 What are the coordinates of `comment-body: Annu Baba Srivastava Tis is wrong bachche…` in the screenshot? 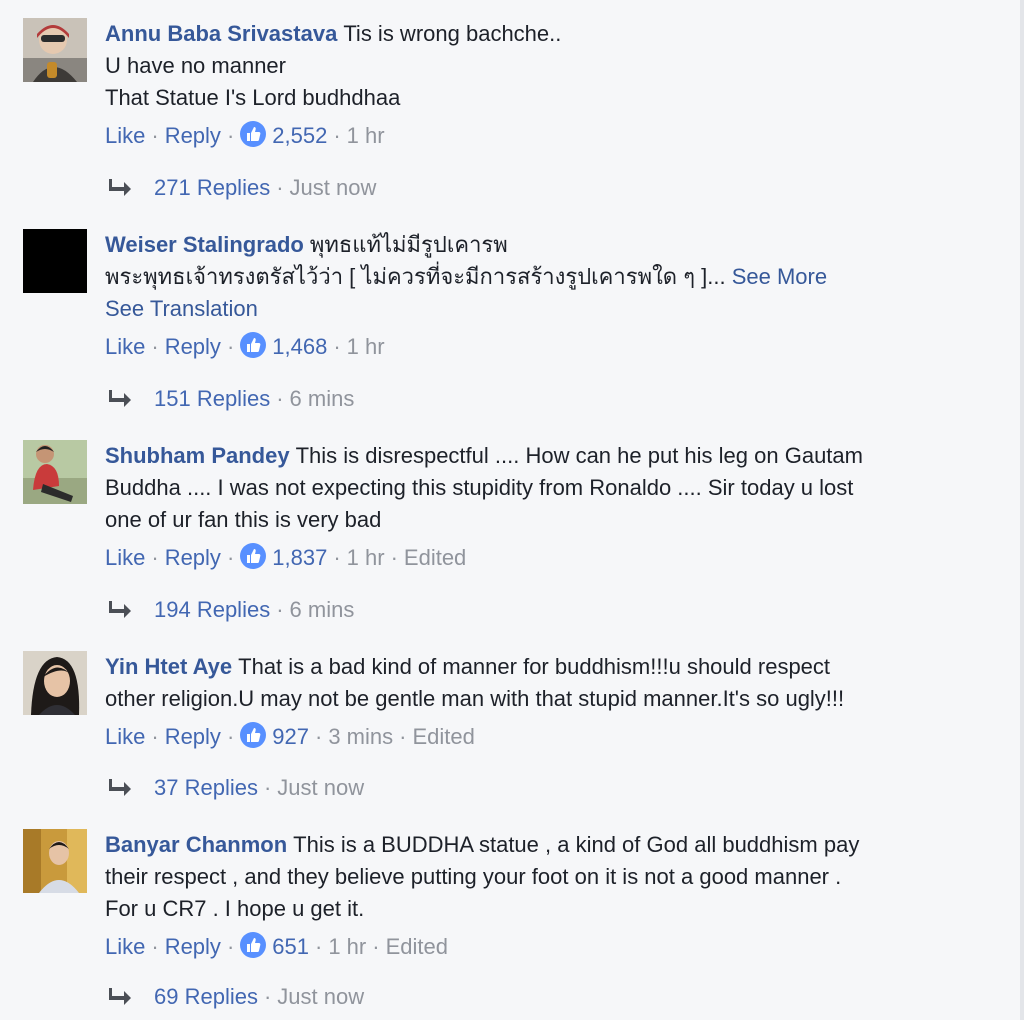 It's located at (535, 66).